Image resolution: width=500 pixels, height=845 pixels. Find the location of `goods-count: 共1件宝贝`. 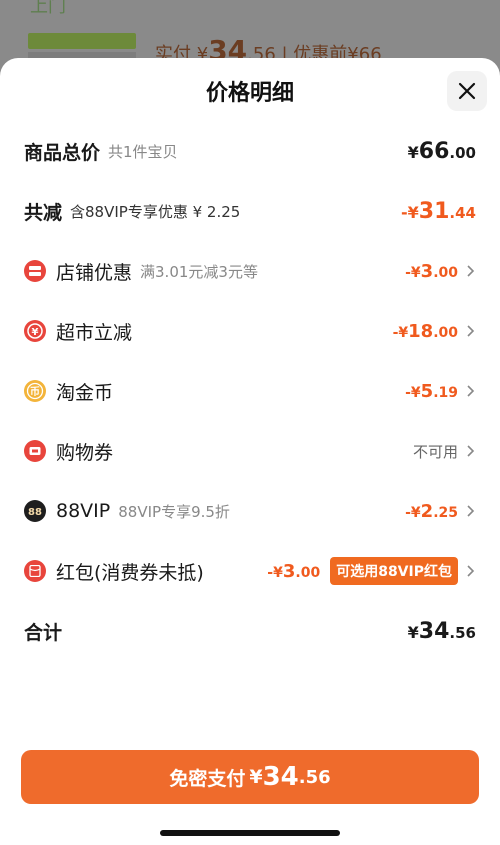

goods-count: 共1件宝贝 is located at coordinates (143, 151).